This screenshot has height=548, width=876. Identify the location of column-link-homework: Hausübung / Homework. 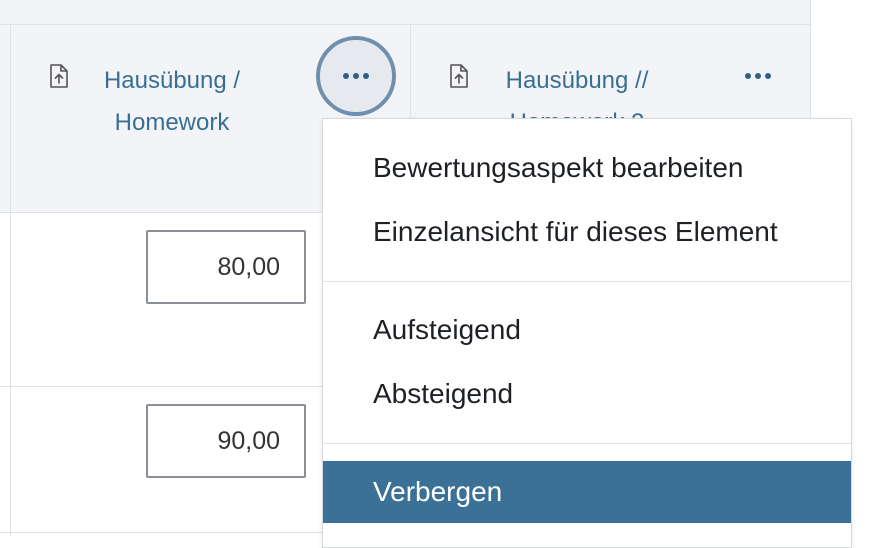
(172, 102).